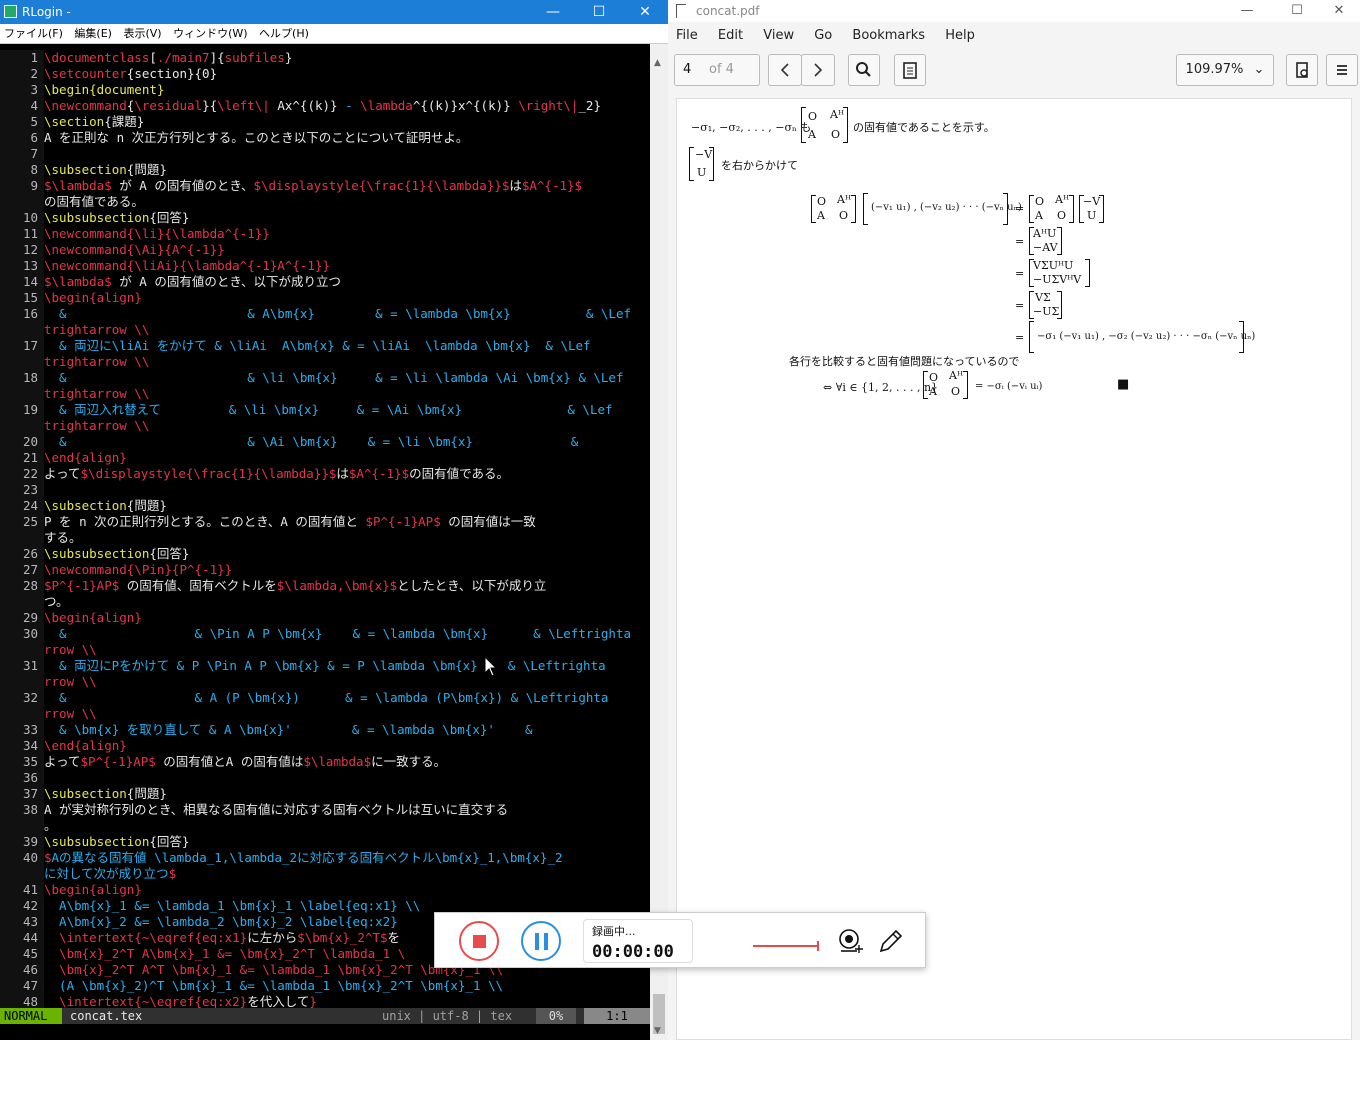 Image resolution: width=1360 pixels, height=1120 pixels. I want to click on pen-color-line, so click(785, 946).